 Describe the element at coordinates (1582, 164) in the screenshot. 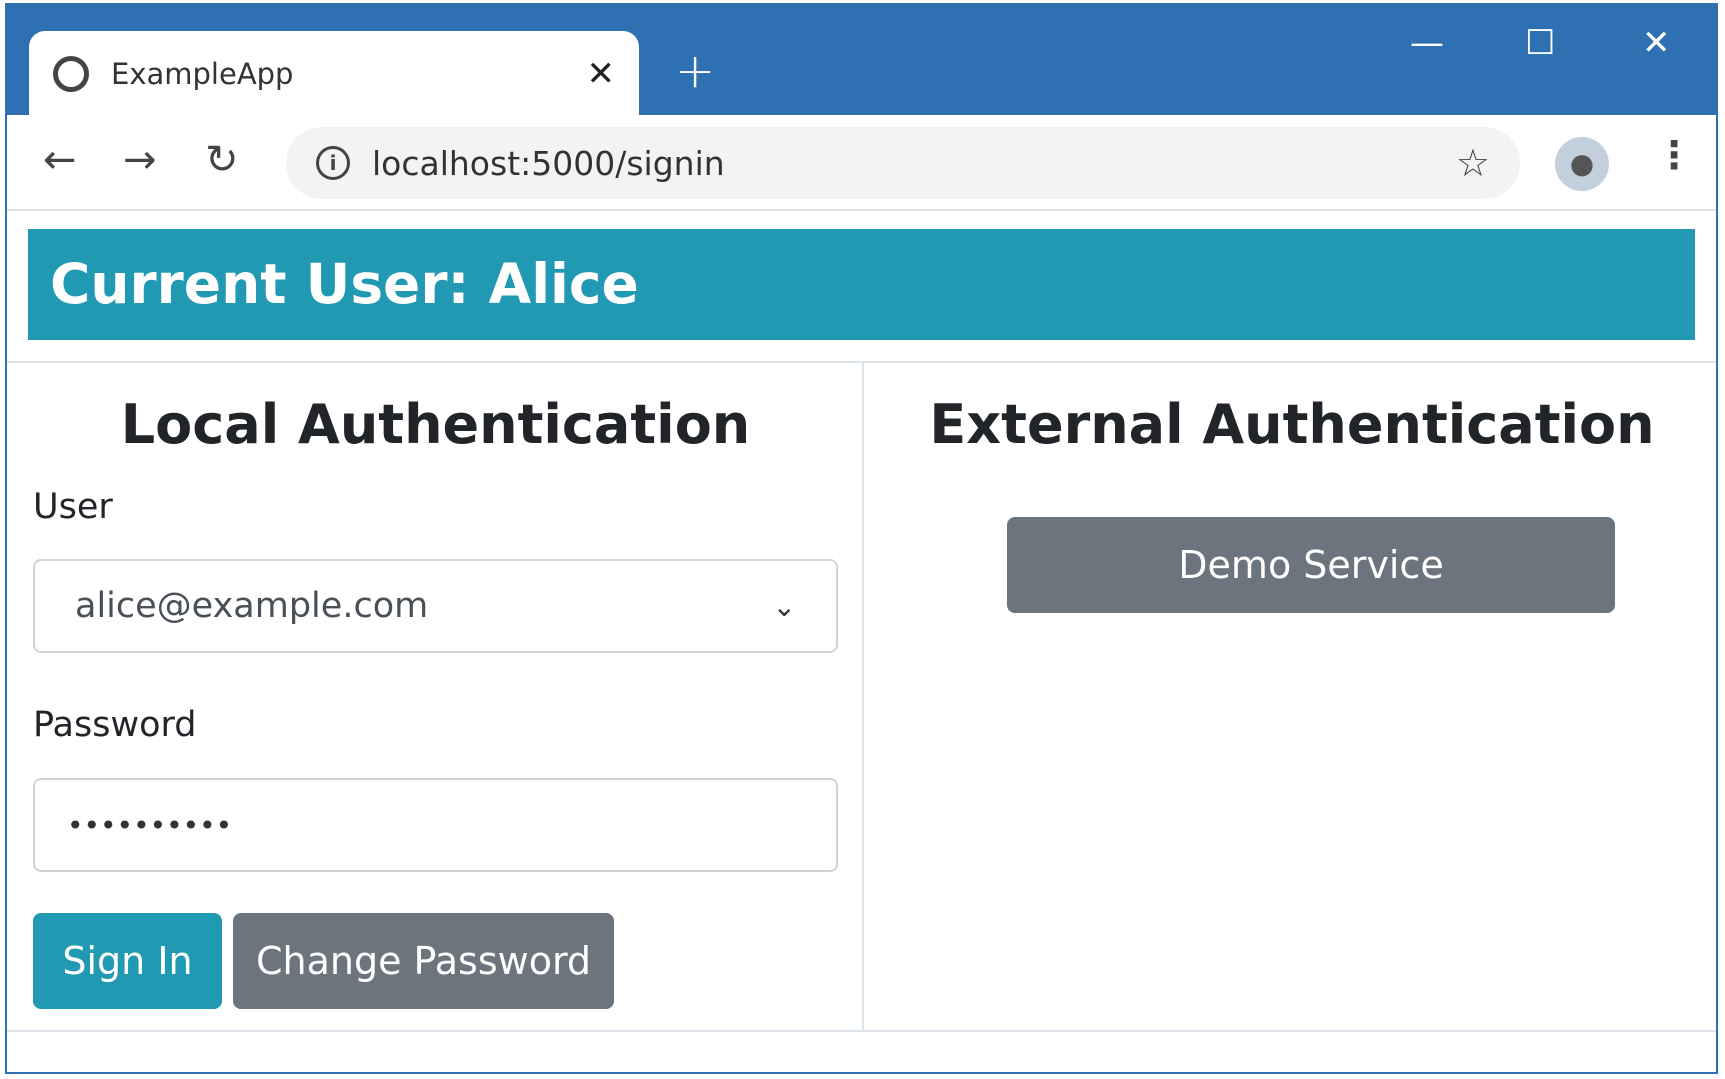

I see `profile-avatar: ●` at that location.